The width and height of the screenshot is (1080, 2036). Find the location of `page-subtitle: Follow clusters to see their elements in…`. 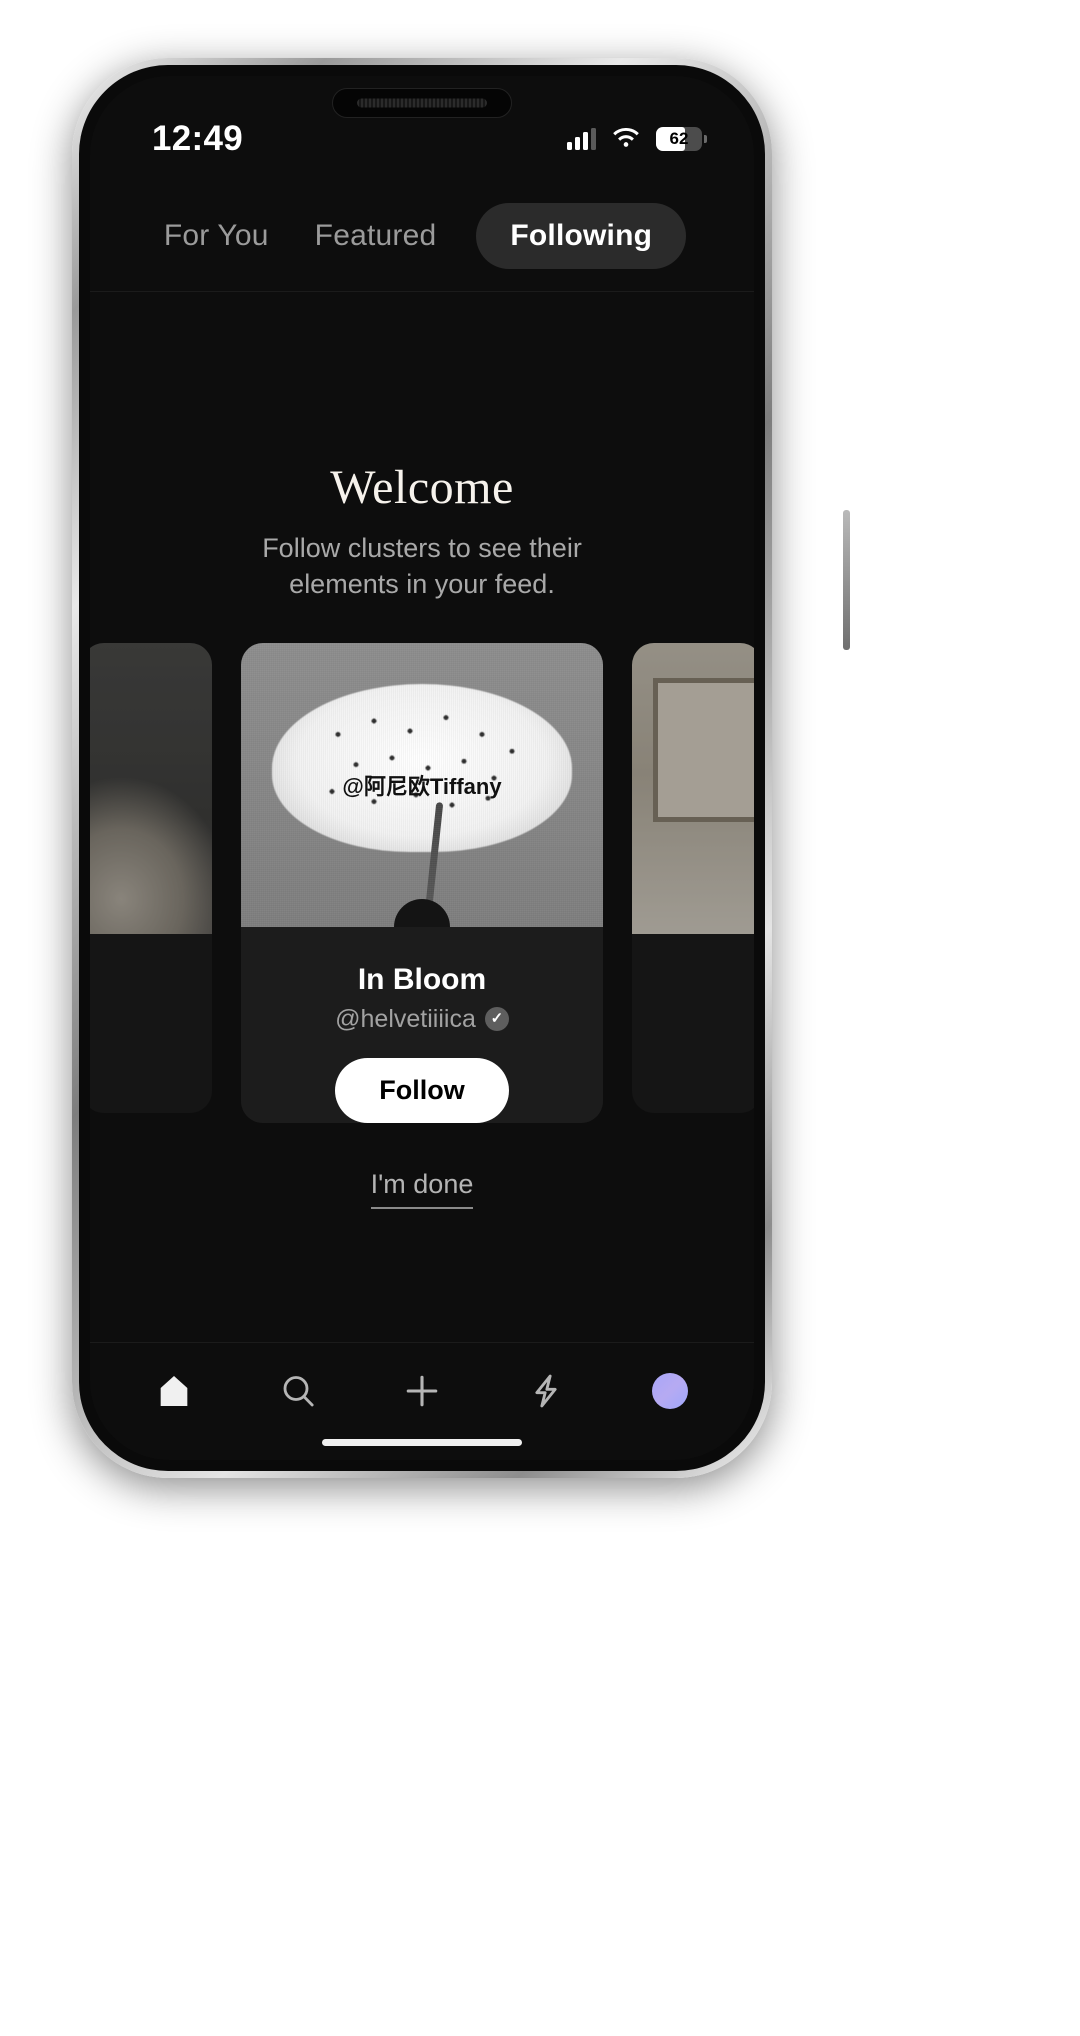

page-subtitle: Follow clusters to see their elements in… is located at coordinates (422, 566).